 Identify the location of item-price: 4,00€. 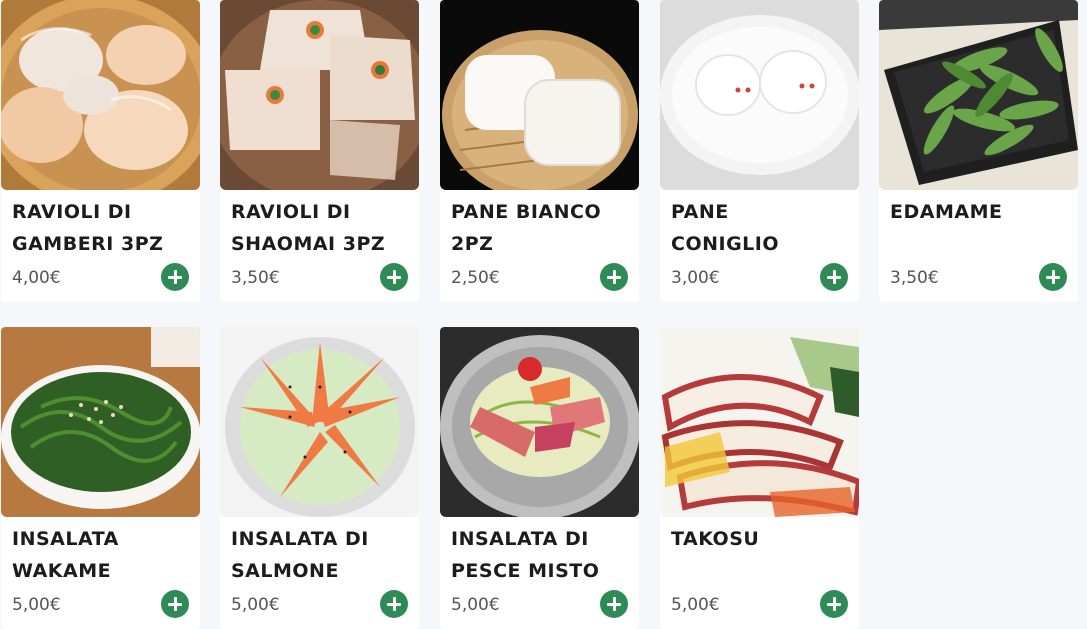
(36, 278).